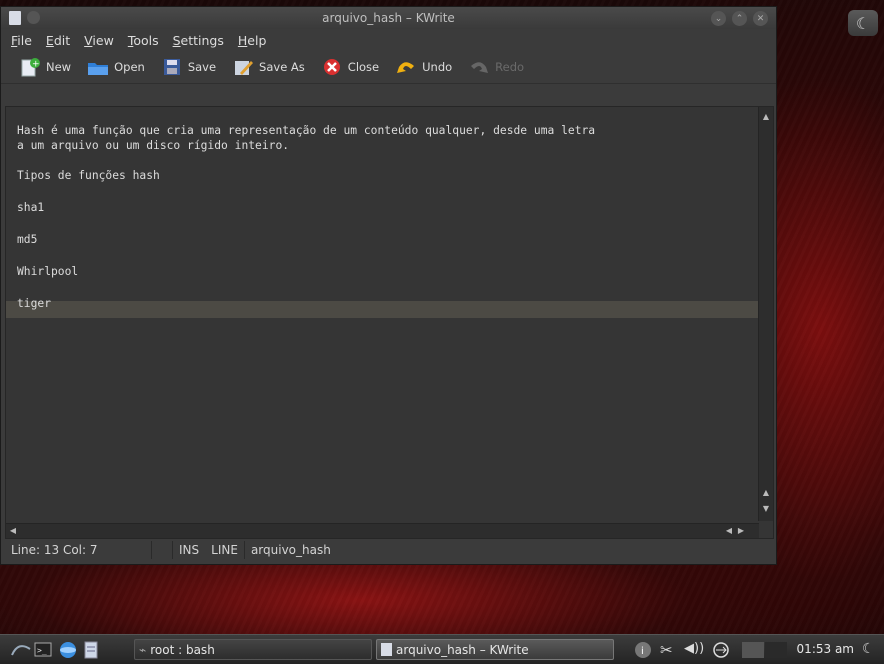 The width and height of the screenshot is (884, 664). What do you see at coordinates (78, 550) in the screenshot?
I see `cursor-position: Line: 13 Col: 7` at bounding box center [78, 550].